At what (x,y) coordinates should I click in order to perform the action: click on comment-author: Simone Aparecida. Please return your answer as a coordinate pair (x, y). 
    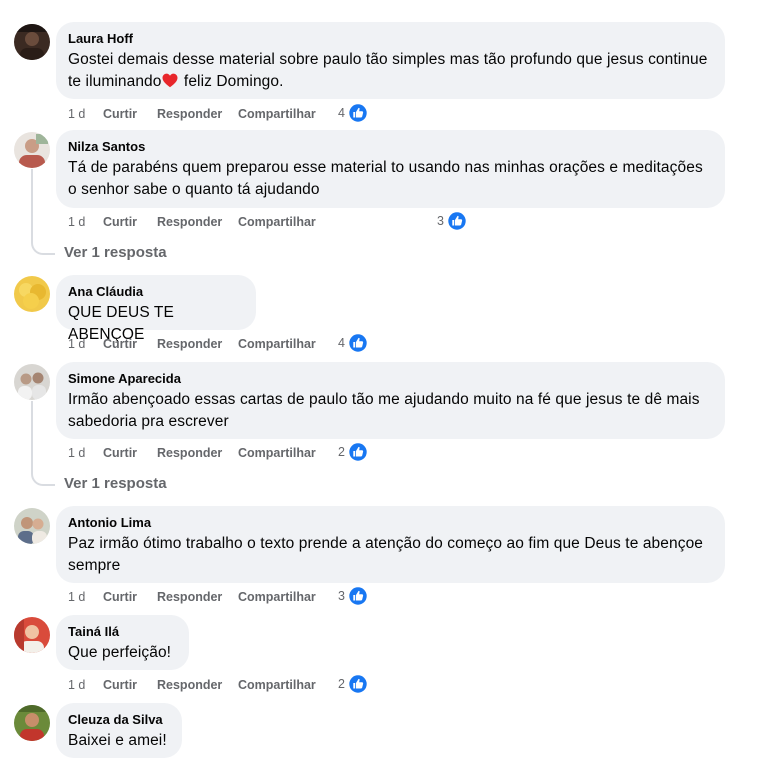
    Looking at the image, I should click on (390, 378).